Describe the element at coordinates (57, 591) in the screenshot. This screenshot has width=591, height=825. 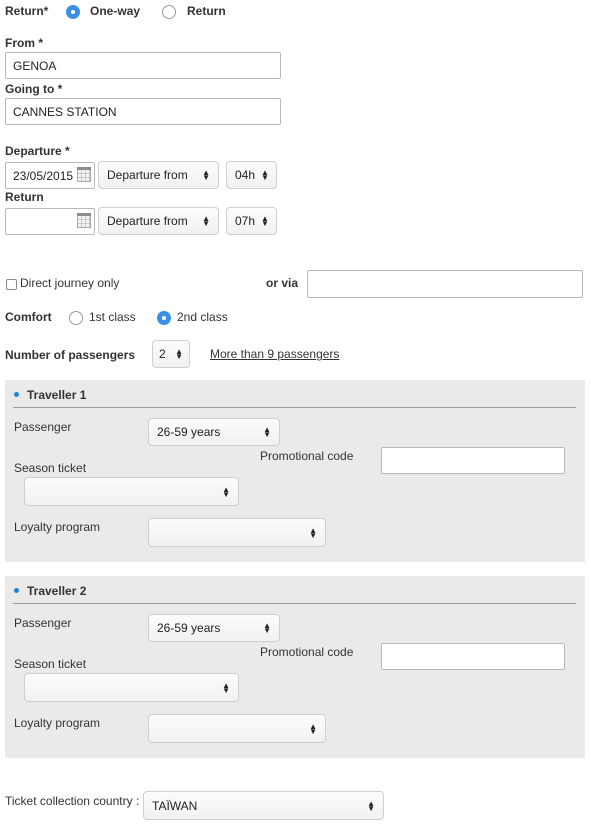
I see `traveller-2-title: Traveller 2` at that location.